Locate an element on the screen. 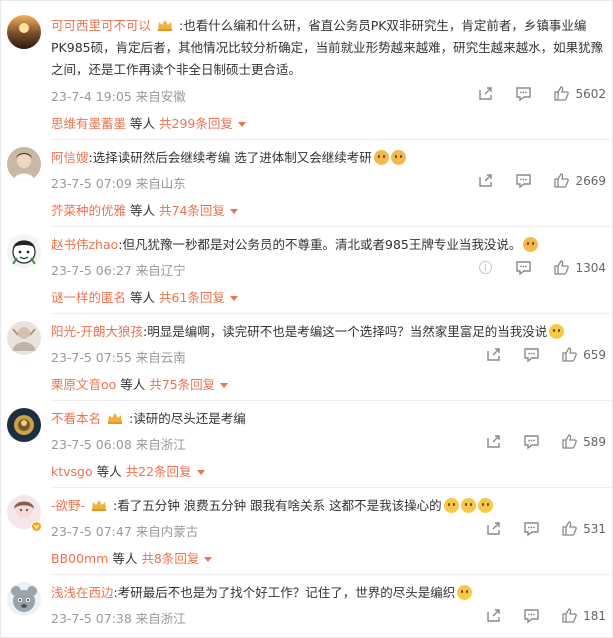 This screenshot has width=613, height=638. username-link: 阳光-开朗大狼孩 is located at coordinates (97, 331).